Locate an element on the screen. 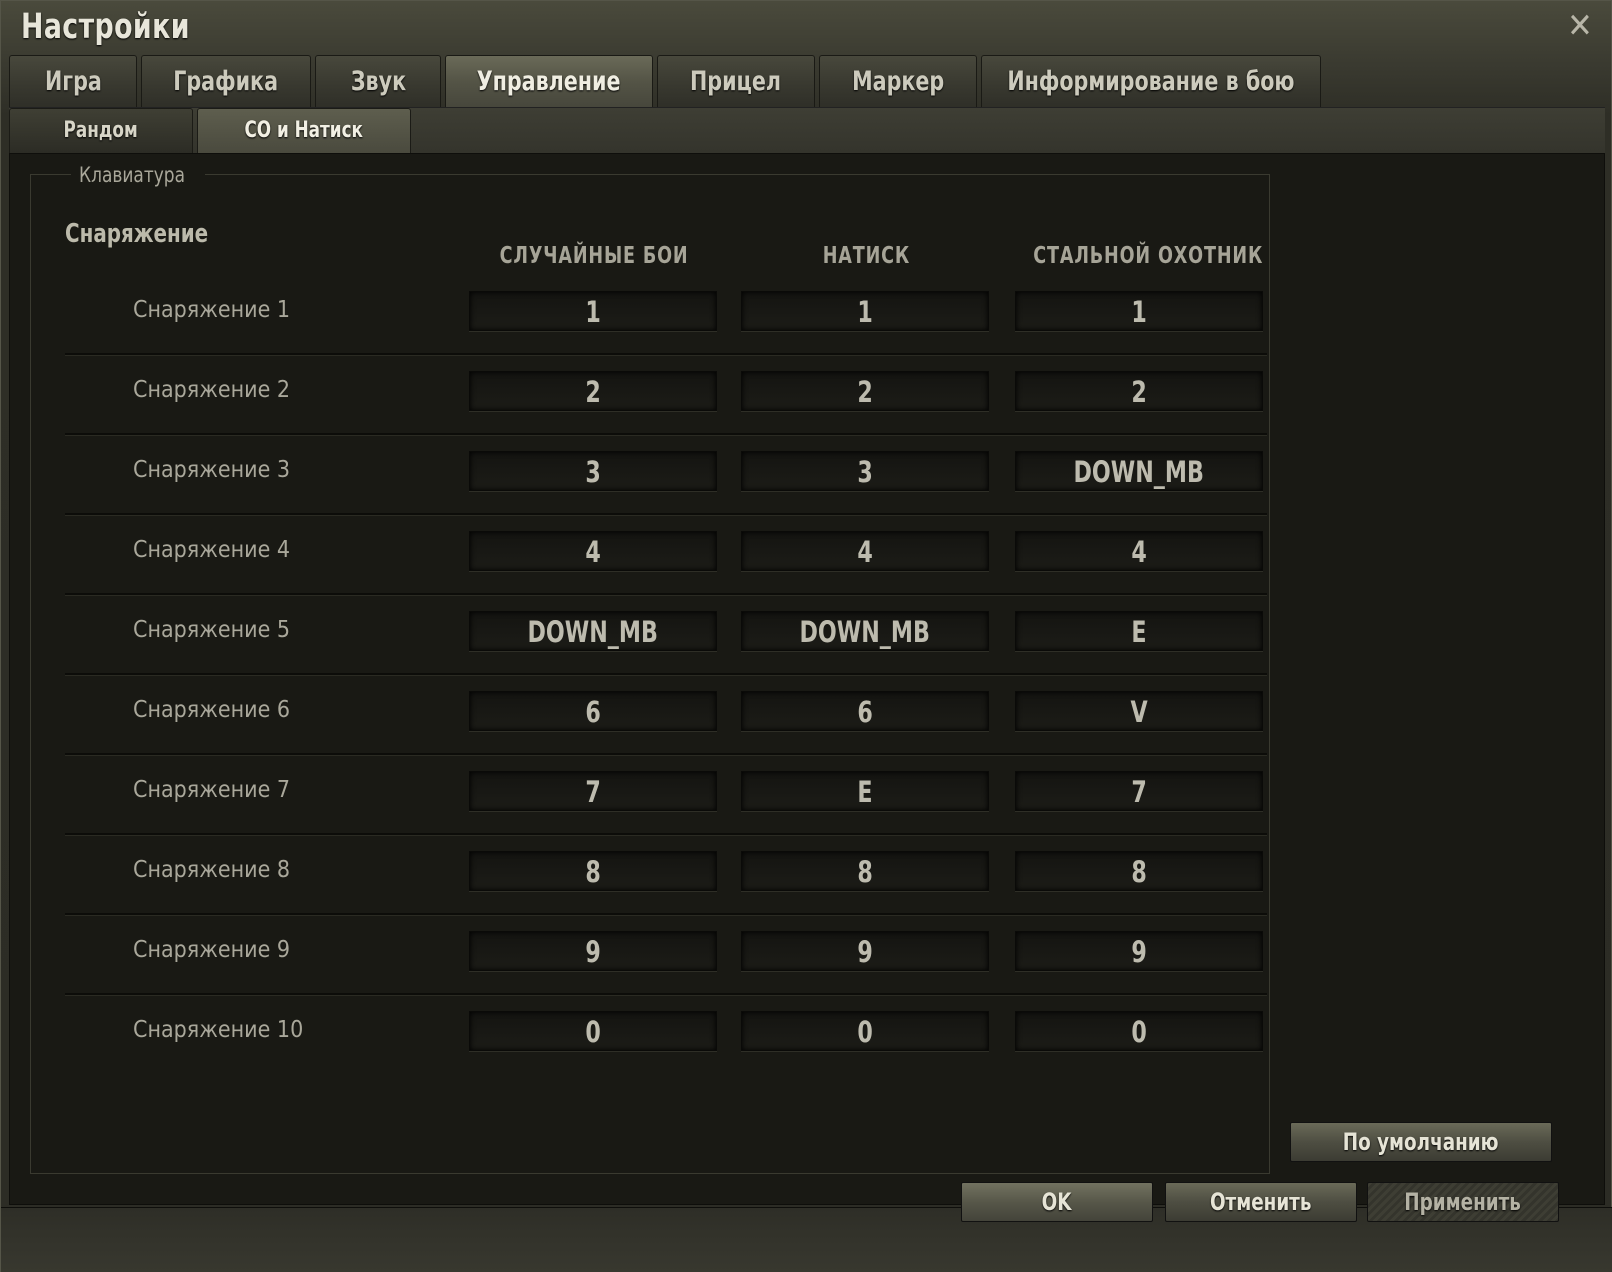 This screenshot has height=1272, width=1612. cancel-button: Отменить is located at coordinates (1261, 1202).